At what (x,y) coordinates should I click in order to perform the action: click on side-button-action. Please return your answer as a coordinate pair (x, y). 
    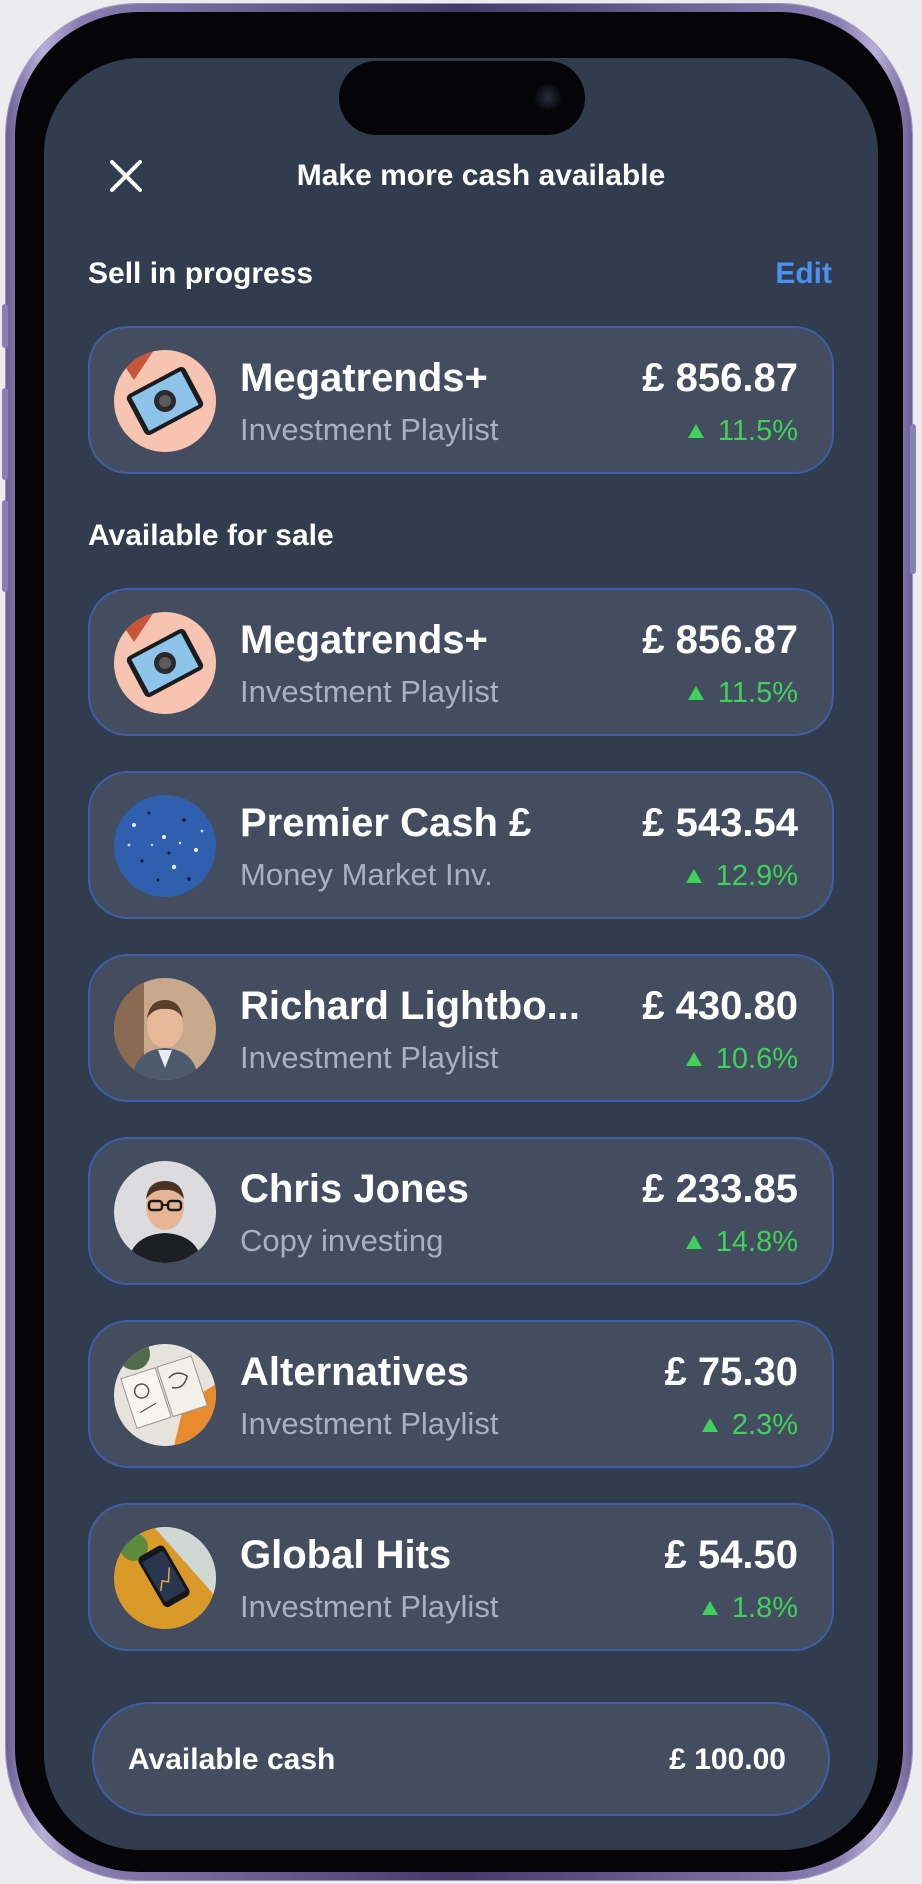
    Looking at the image, I should click on (5, 326).